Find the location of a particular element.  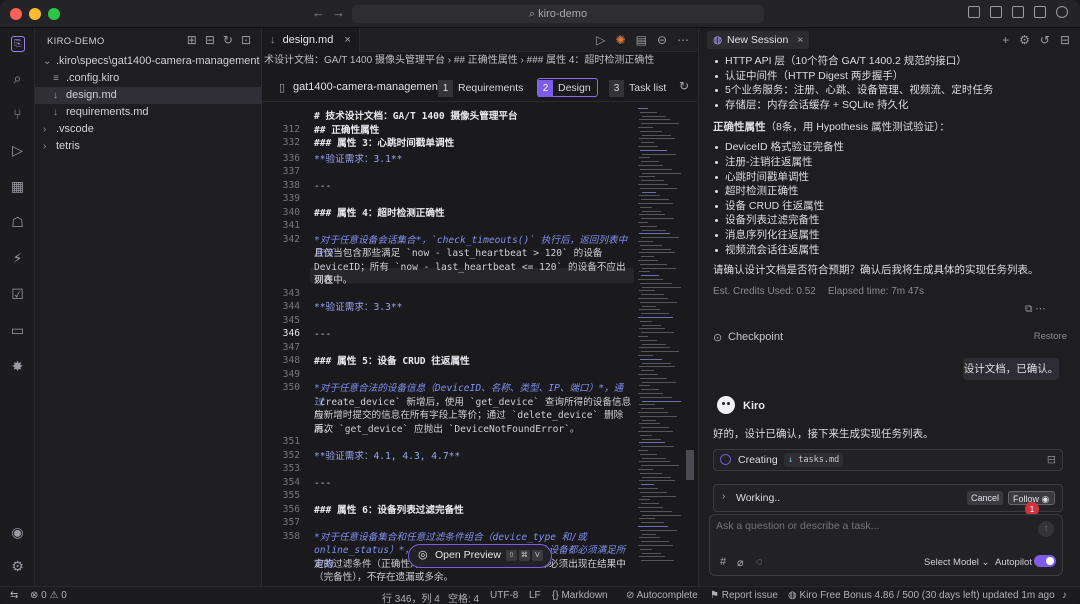

mcp-icon: ⚡ is located at coordinates (17, 258).